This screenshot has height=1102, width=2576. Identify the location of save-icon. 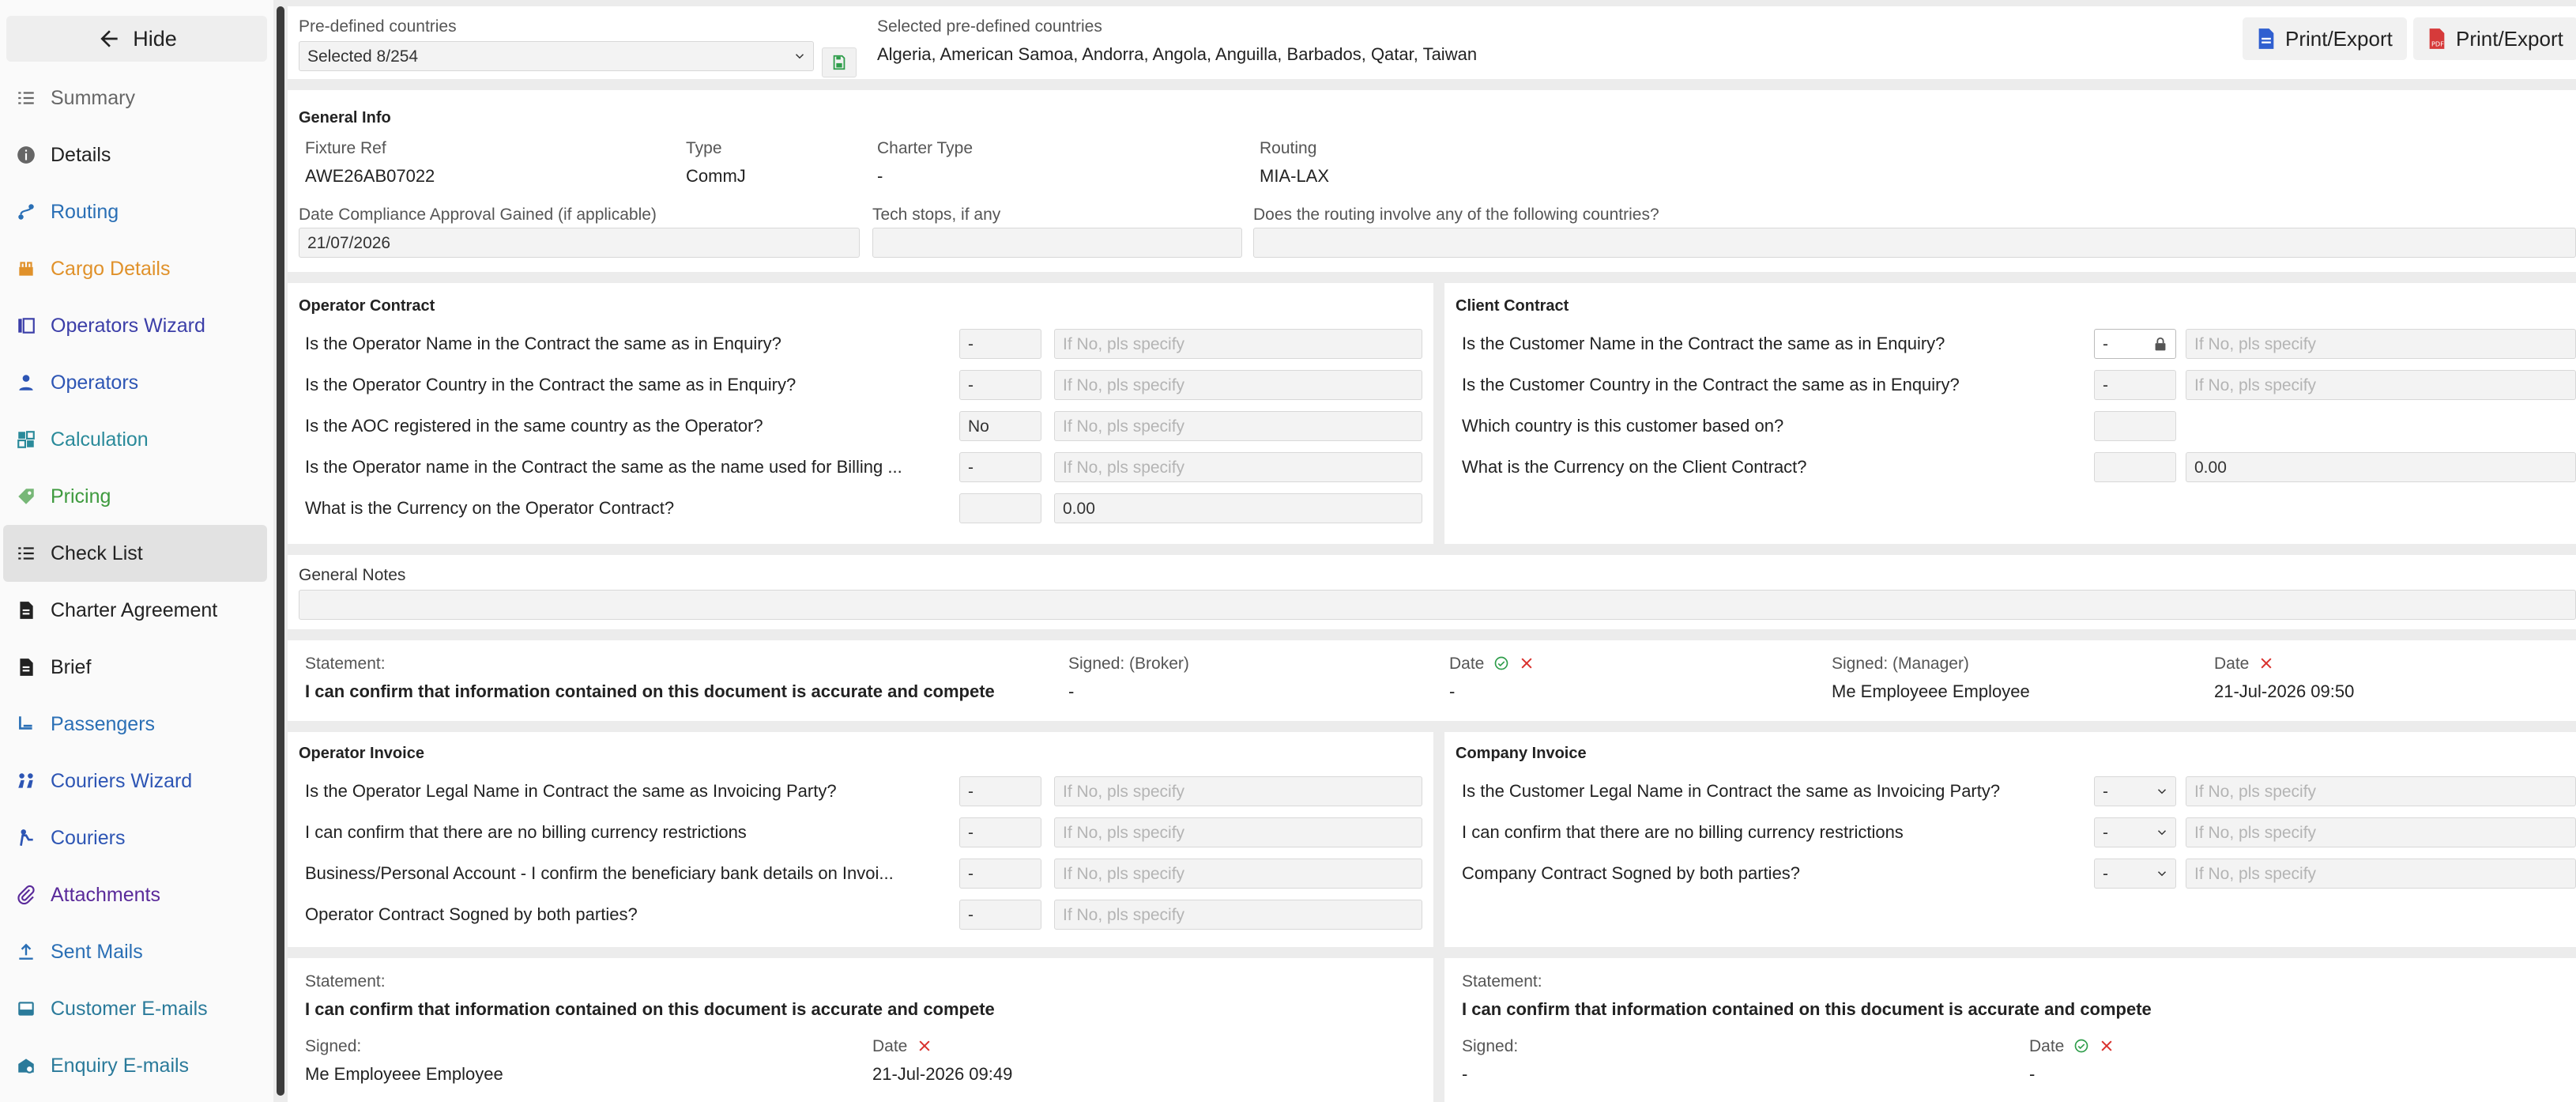
(839, 63).